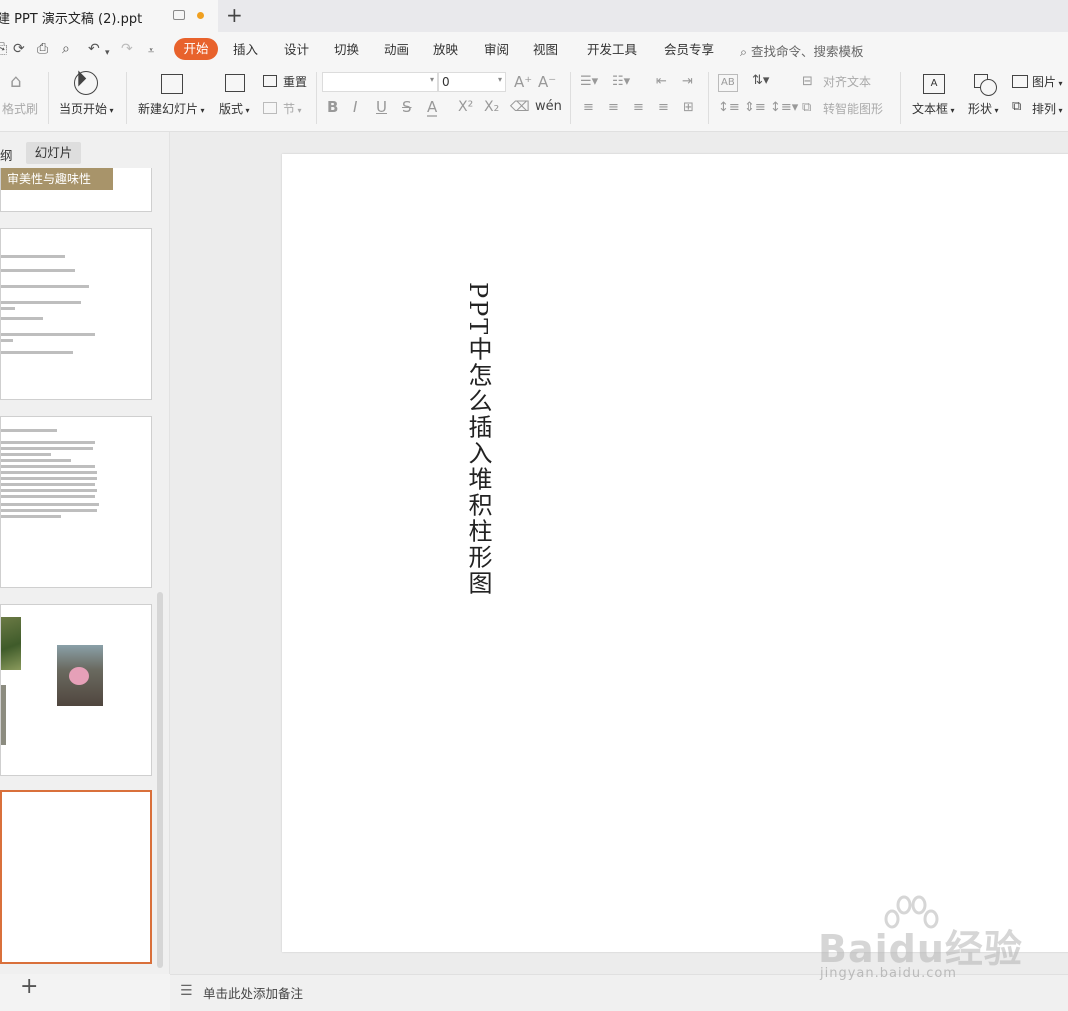 The height and width of the screenshot is (1011, 1068). I want to click on picture-button: 图片 ▾, so click(1047, 83).